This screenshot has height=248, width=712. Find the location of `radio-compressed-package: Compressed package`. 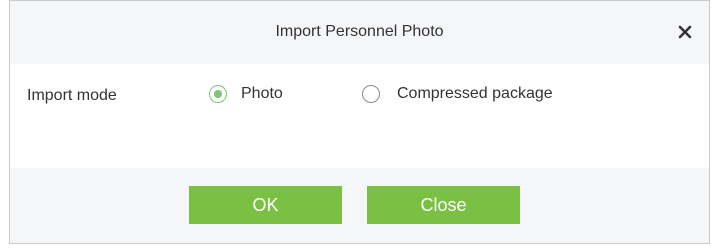

radio-compressed-package: Compressed package is located at coordinates (457, 94).